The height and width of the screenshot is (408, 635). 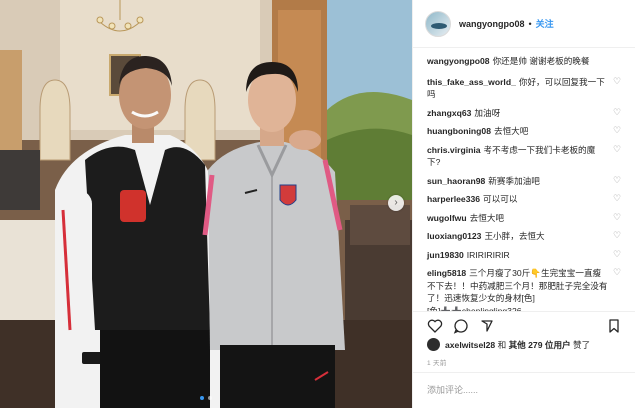 What do you see at coordinates (435, 326) in the screenshot?
I see `heart-icon` at bounding box center [435, 326].